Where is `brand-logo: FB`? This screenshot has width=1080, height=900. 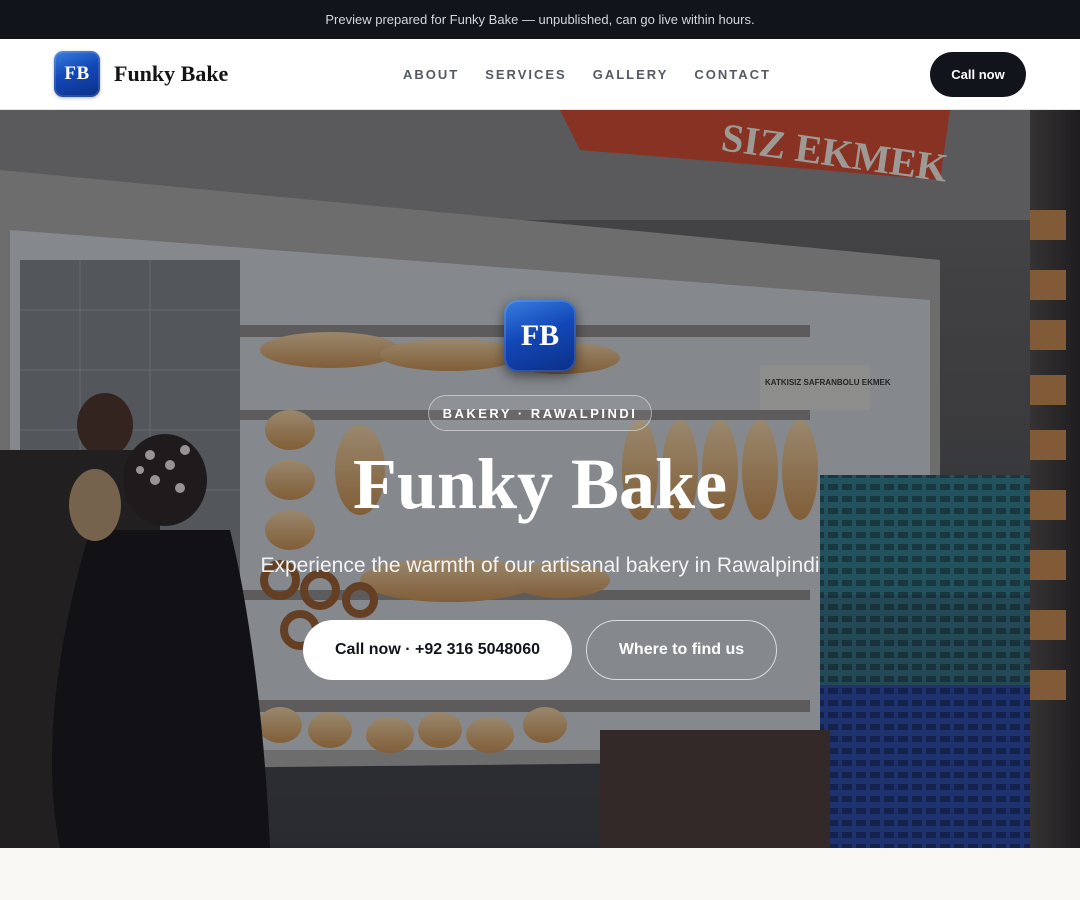
brand-logo: FB is located at coordinates (77, 74).